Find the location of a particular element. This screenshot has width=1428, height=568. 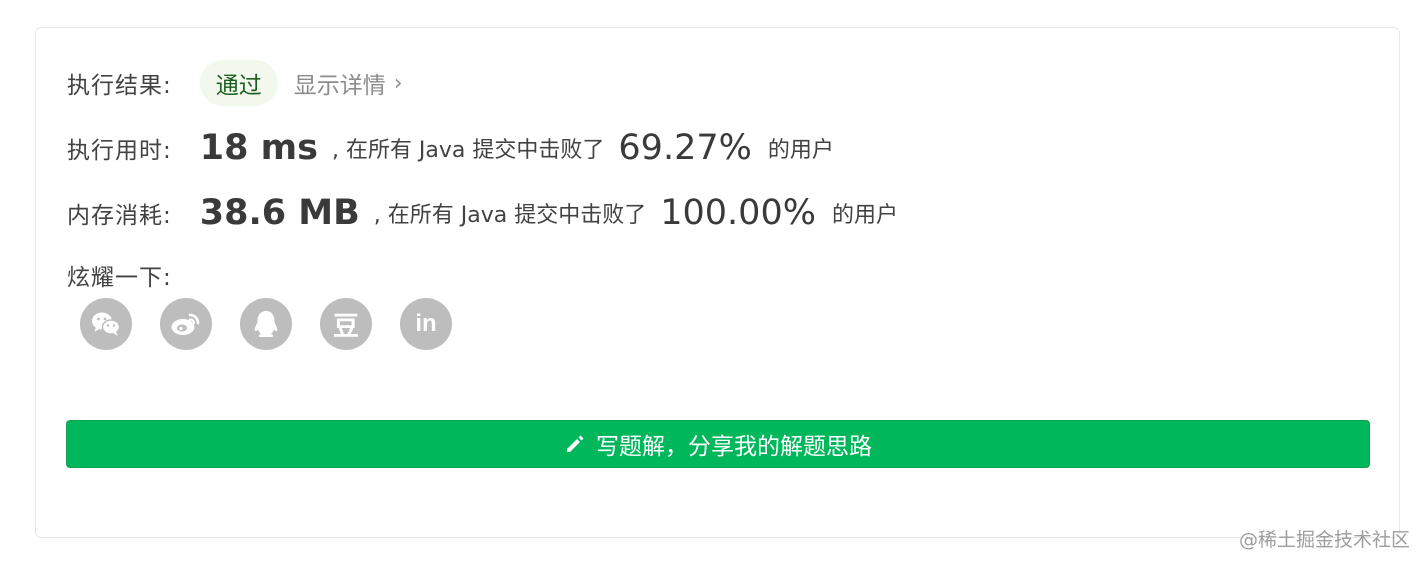

runtime-label: 执行用时: is located at coordinates (119, 151).